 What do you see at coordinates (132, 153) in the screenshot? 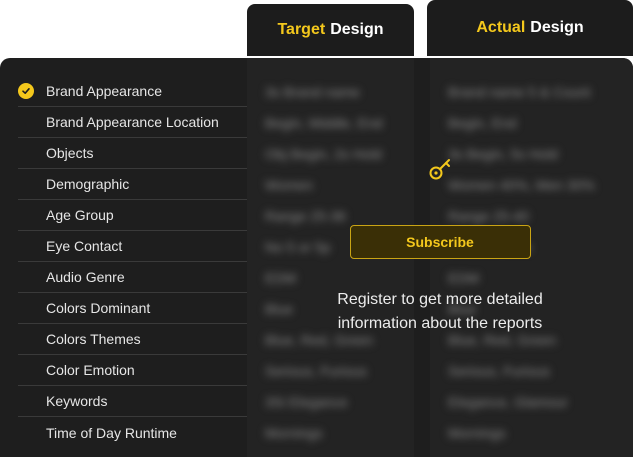
I see `attribute-row: Objects` at bounding box center [132, 153].